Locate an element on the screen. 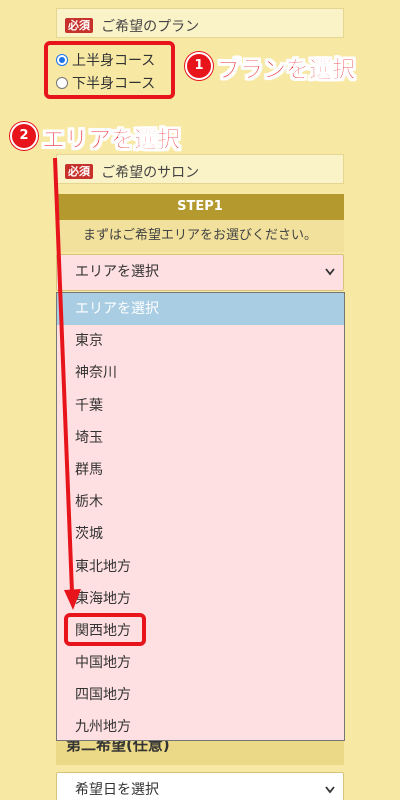 Image resolution: width=400 pixels, height=800 pixels. chevron-down-icon is located at coordinates (330, 786).